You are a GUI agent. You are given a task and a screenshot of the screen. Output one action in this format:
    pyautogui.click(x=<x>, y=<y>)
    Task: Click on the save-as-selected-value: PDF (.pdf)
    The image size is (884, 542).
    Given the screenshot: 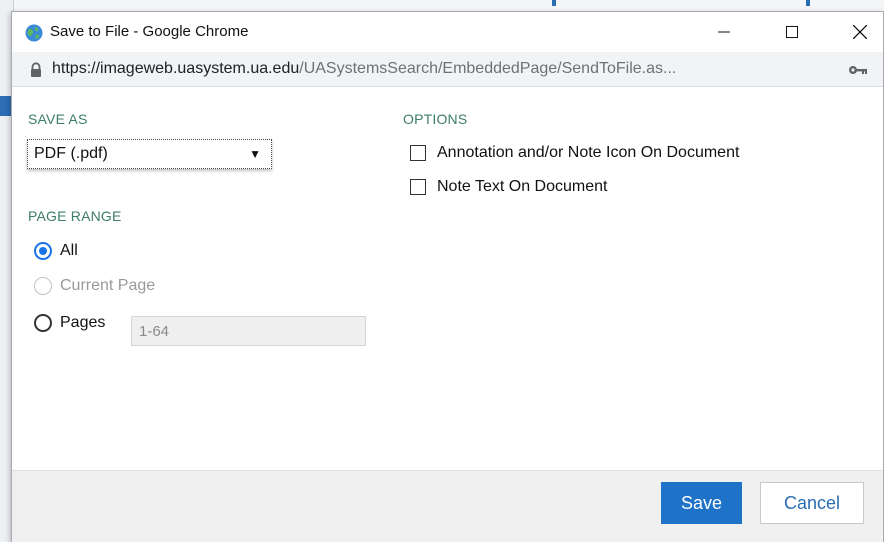 What is the action you would take?
    pyautogui.click(x=71, y=153)
    